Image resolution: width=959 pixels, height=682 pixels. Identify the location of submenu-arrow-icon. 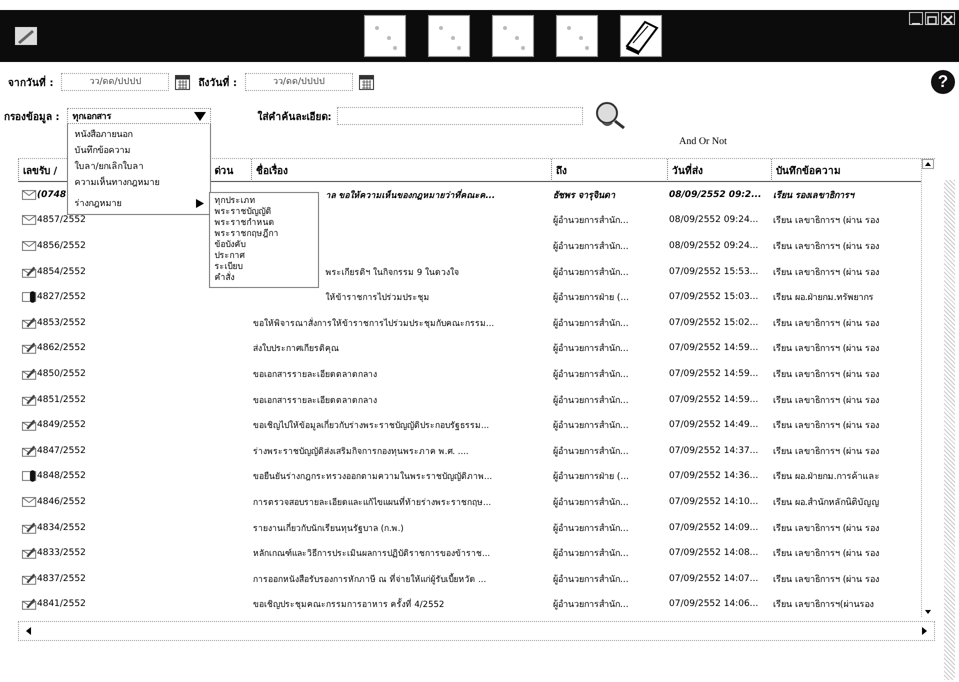
(200, 203).